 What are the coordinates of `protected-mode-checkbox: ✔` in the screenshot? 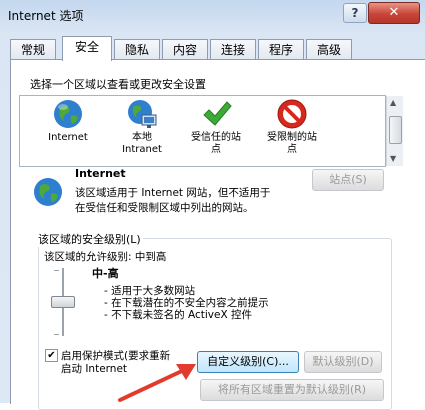 It's located at (51, 355).